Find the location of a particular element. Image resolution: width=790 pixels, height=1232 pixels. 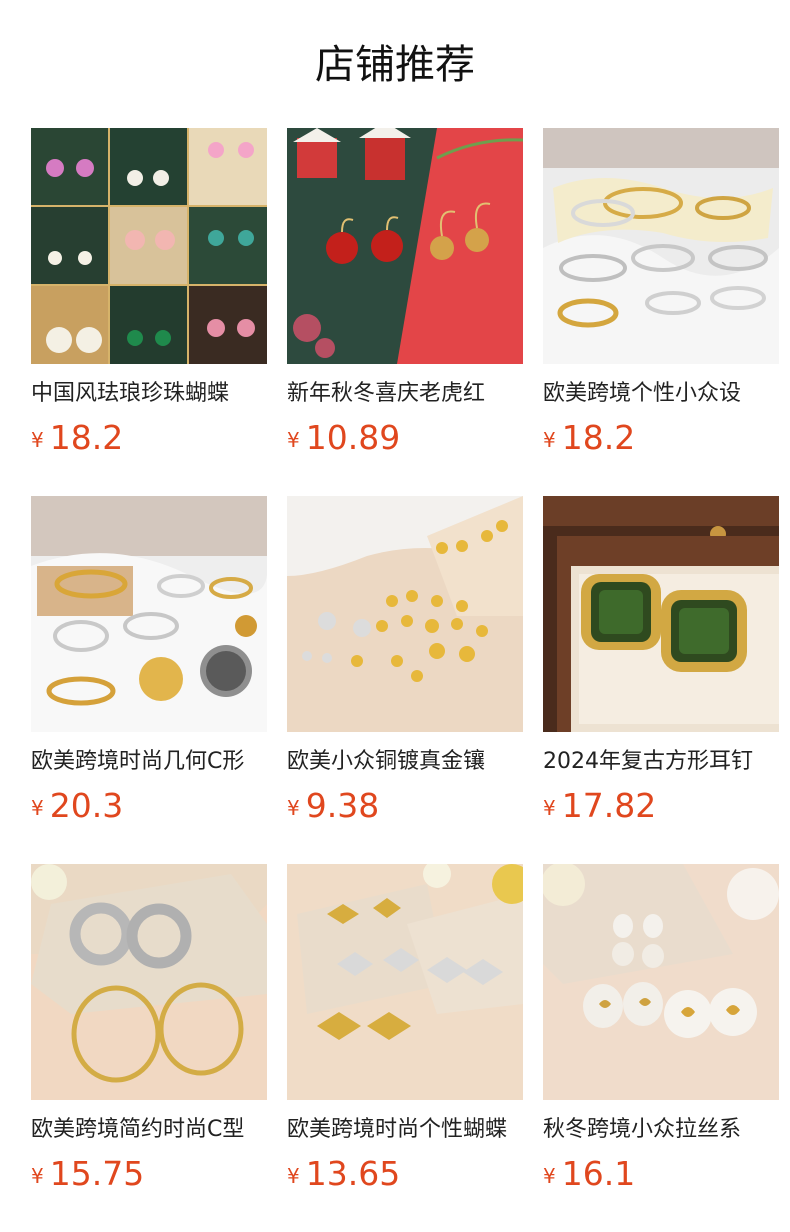

product-card: 欧美跨境个性小众设 ¥18.2 is located at coordinates (661, 312).